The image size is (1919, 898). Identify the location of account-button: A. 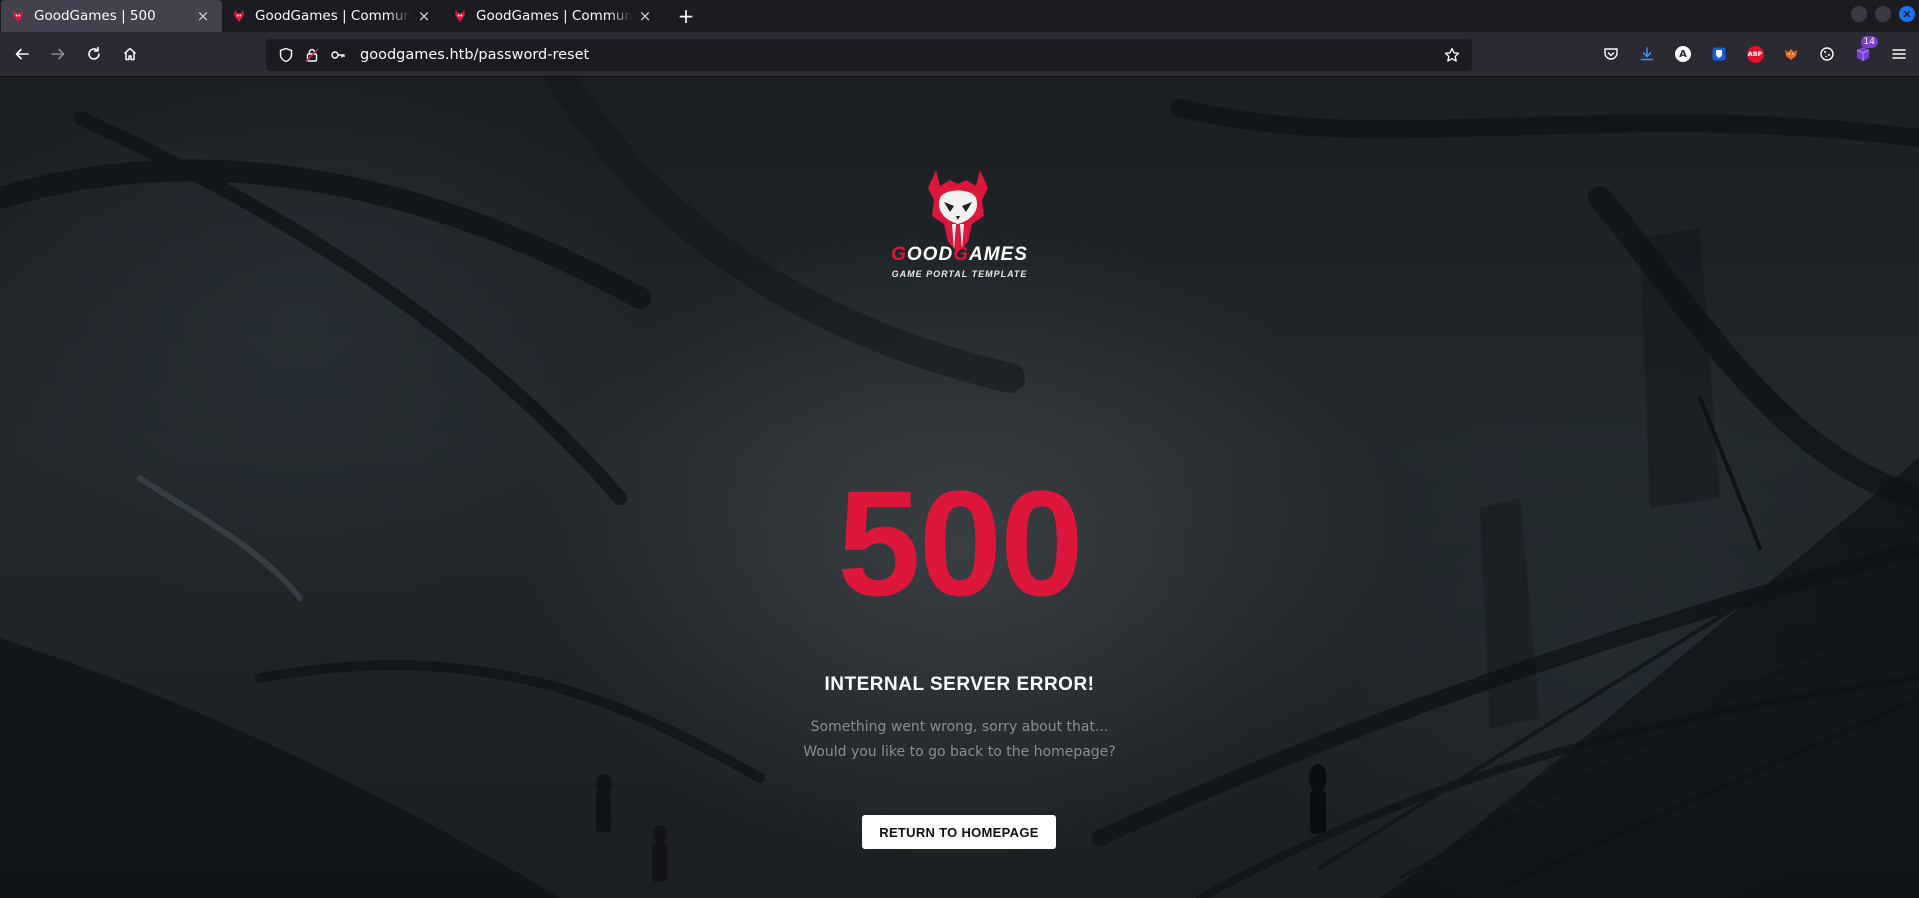
(1683, 54).